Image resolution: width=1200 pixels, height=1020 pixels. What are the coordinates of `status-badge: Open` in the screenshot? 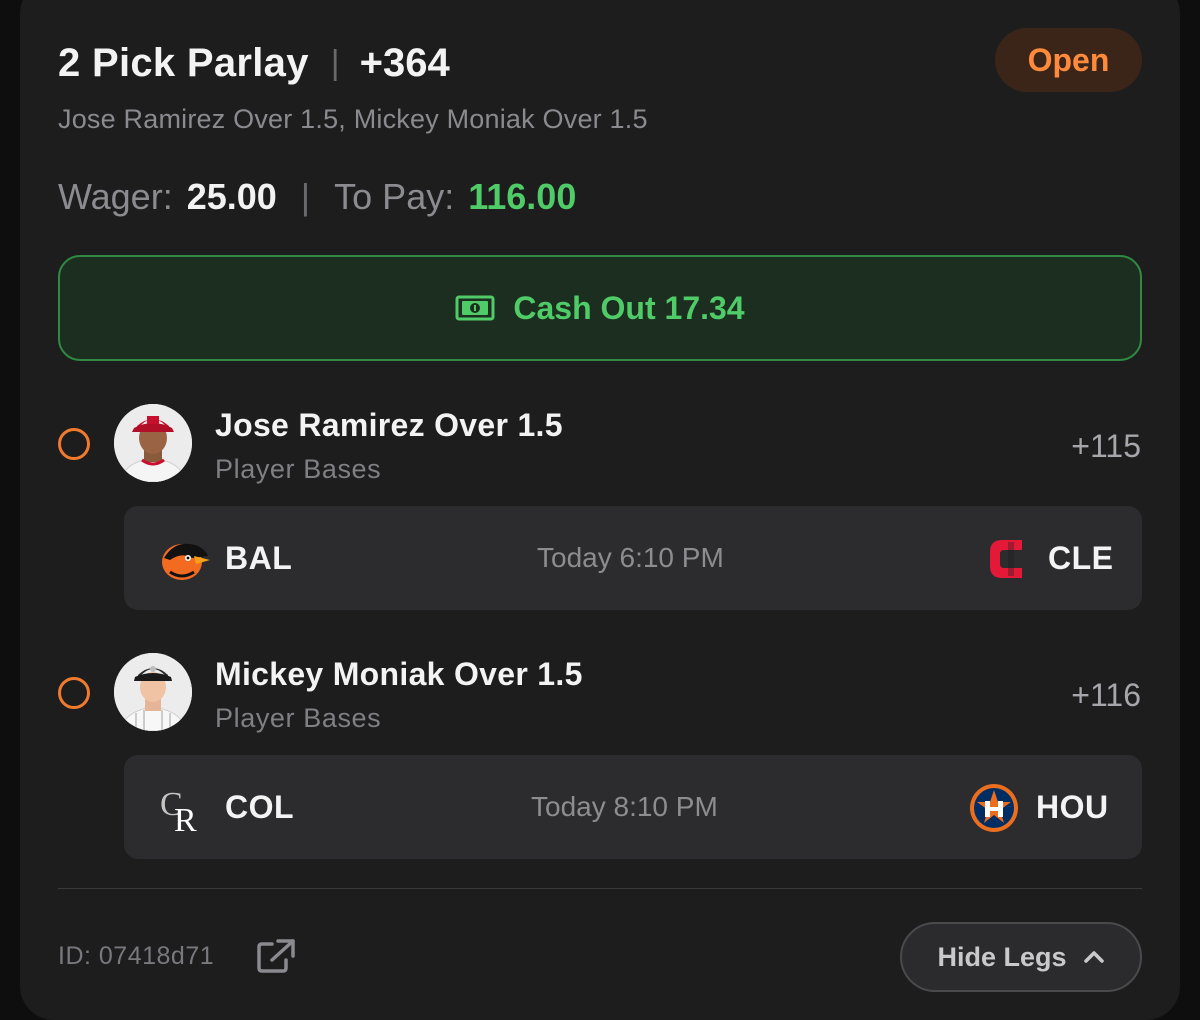 It's located at (1068, 60).